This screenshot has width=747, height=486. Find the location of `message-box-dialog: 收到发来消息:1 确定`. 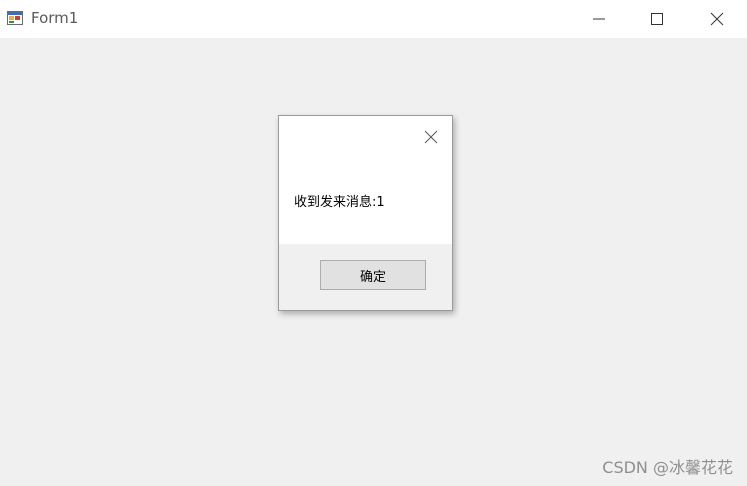

message-box-dialog: 收到发来消息:1 确定 is located at coordinates (365, 213).